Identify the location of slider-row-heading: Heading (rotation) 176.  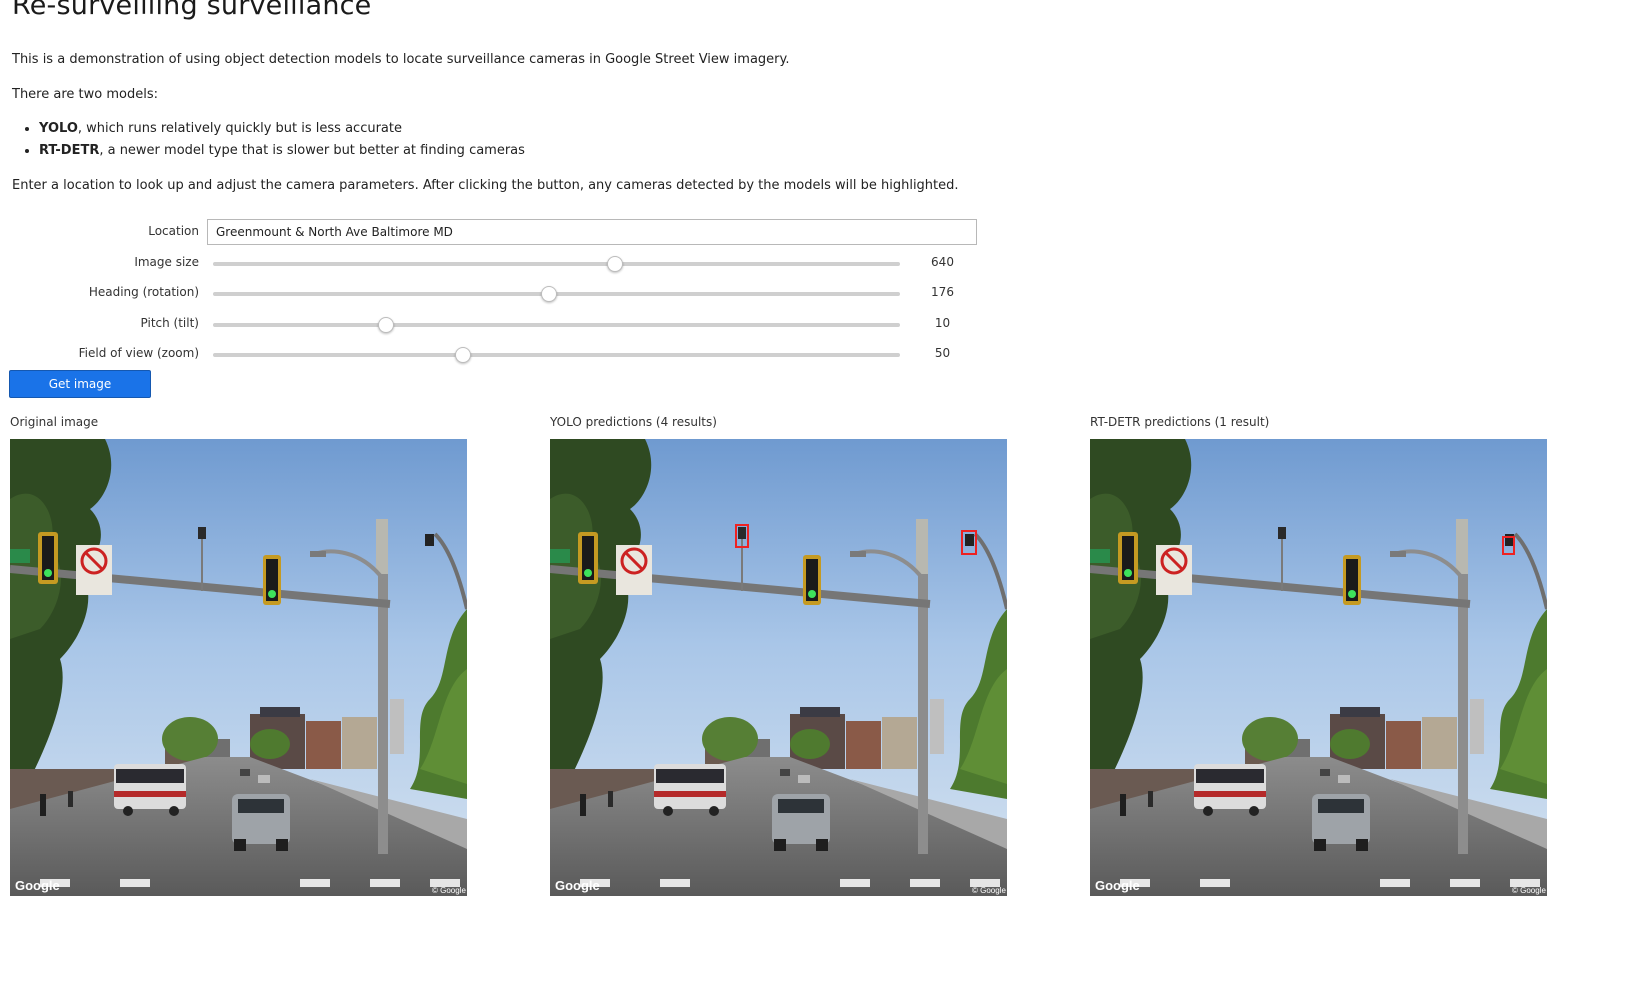
(500, 293).